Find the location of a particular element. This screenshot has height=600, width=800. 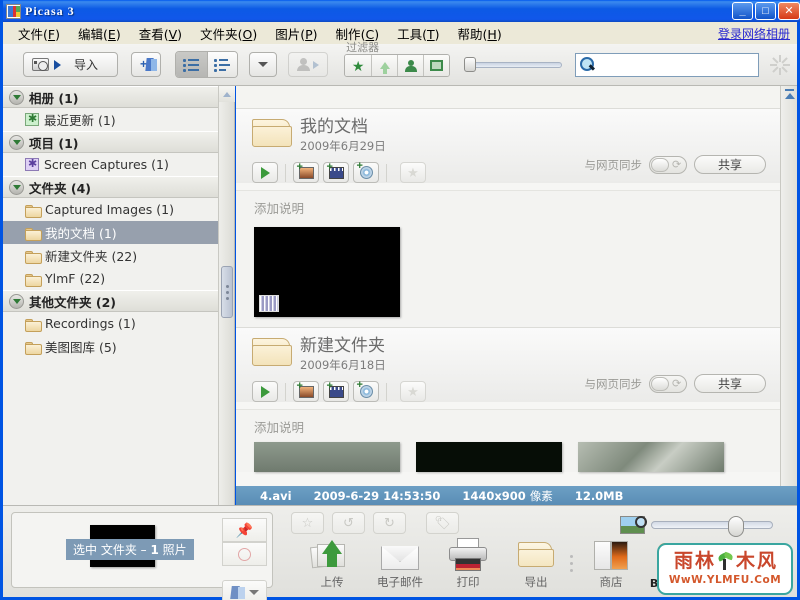

upload-button: 上传 is located at coordinates (332, 564).